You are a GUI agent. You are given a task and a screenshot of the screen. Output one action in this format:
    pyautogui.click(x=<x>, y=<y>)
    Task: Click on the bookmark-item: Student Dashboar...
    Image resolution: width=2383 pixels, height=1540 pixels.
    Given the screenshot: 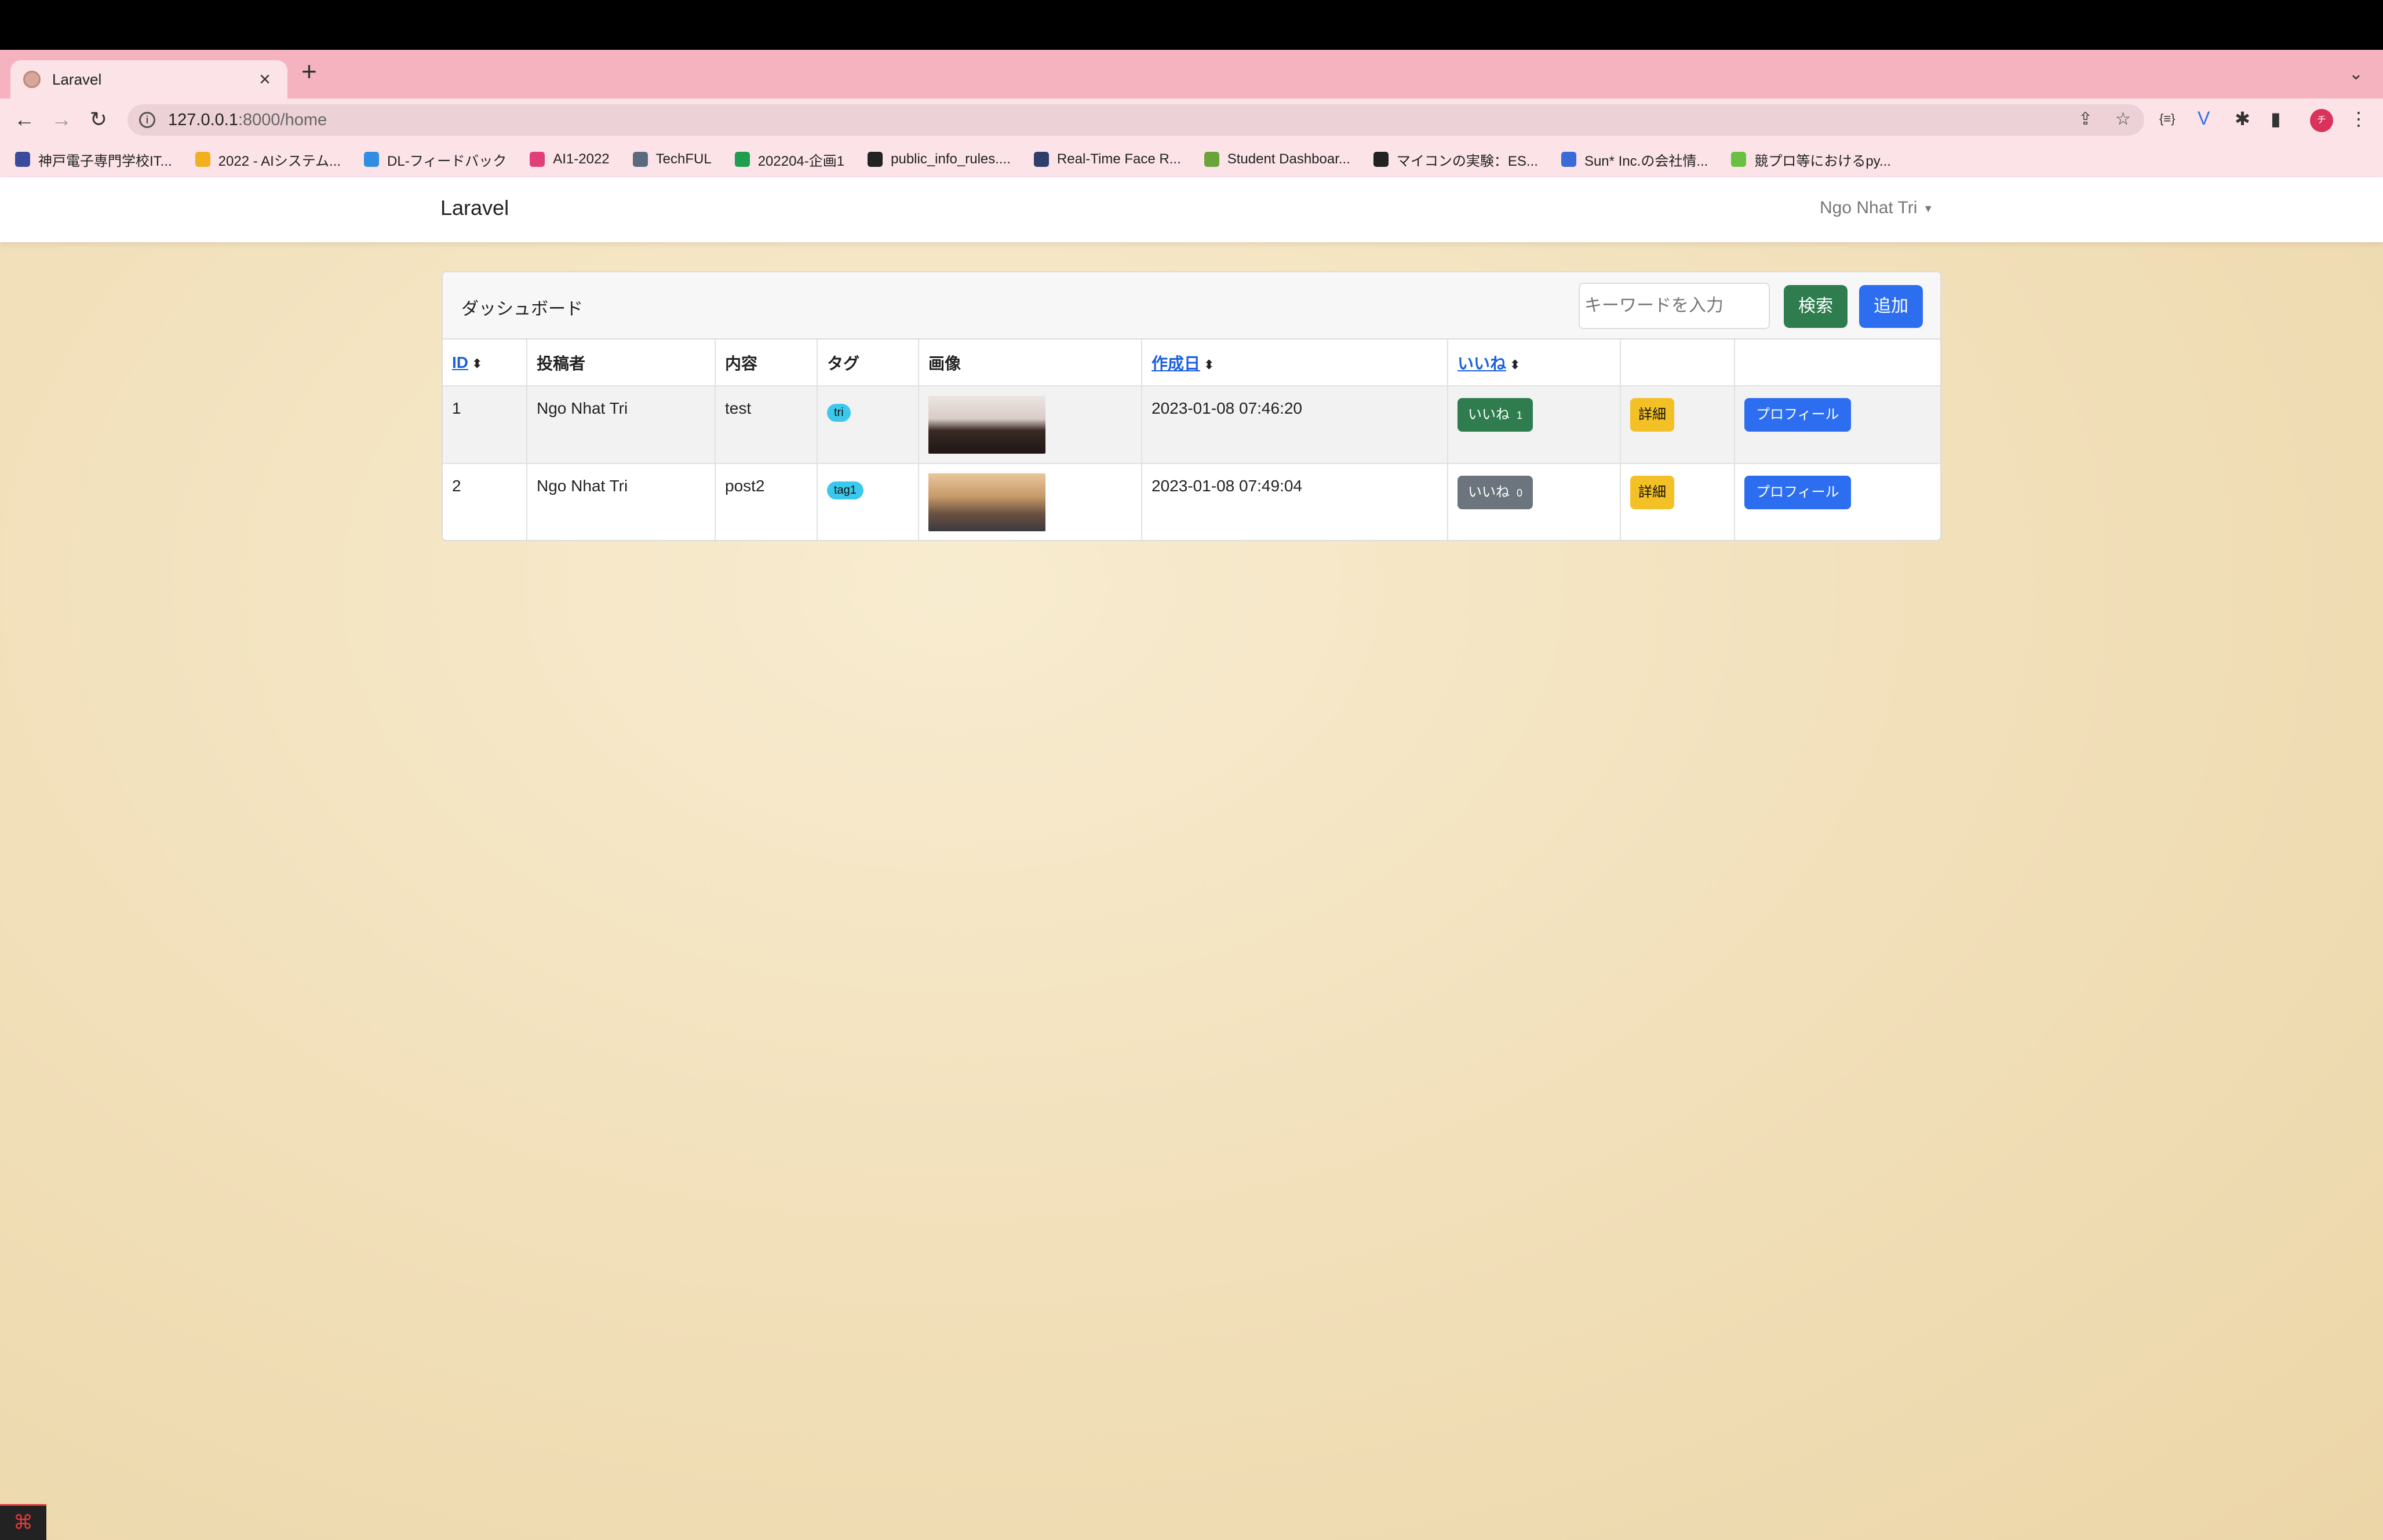 What is the action you would take?
    pyautogui.click(x=1277, y=159)
    